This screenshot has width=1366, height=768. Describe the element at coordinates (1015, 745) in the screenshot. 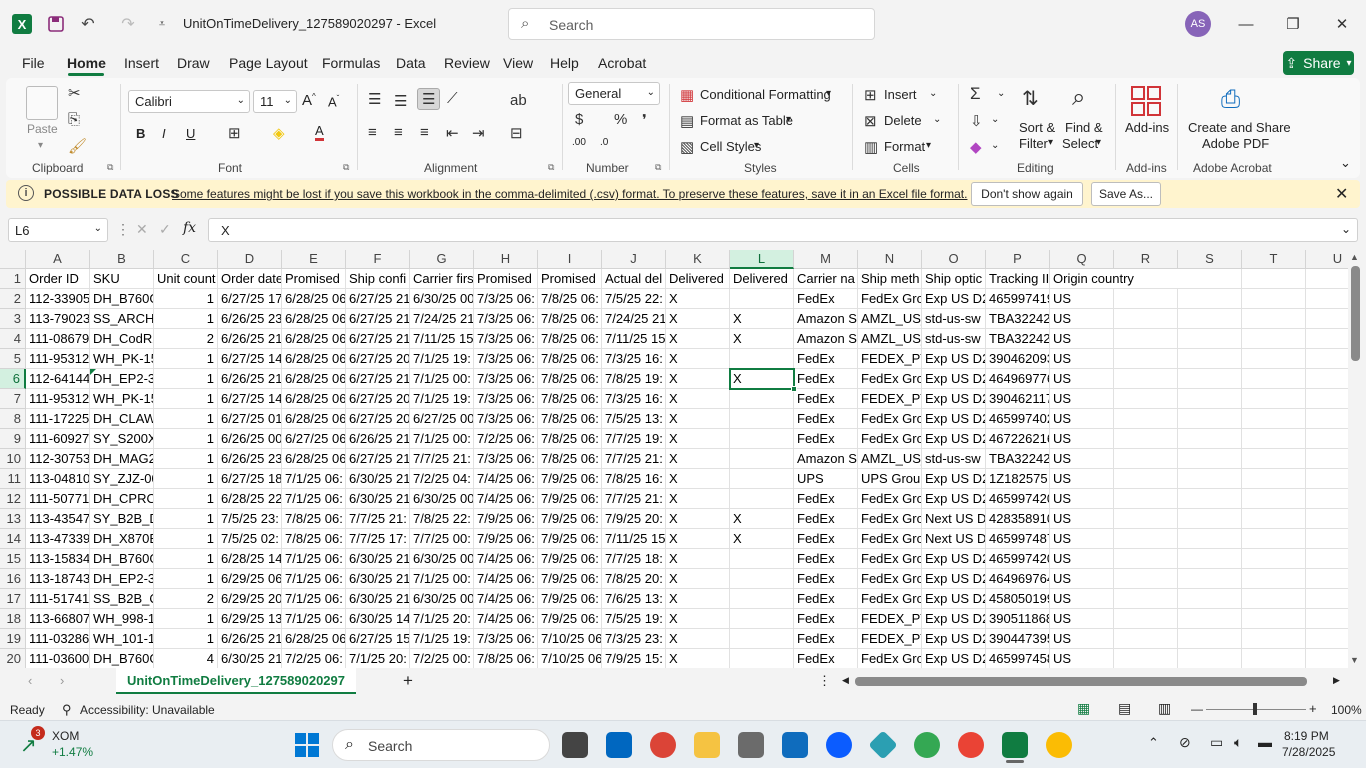

I see `excel-taskbar-icon` at that location.